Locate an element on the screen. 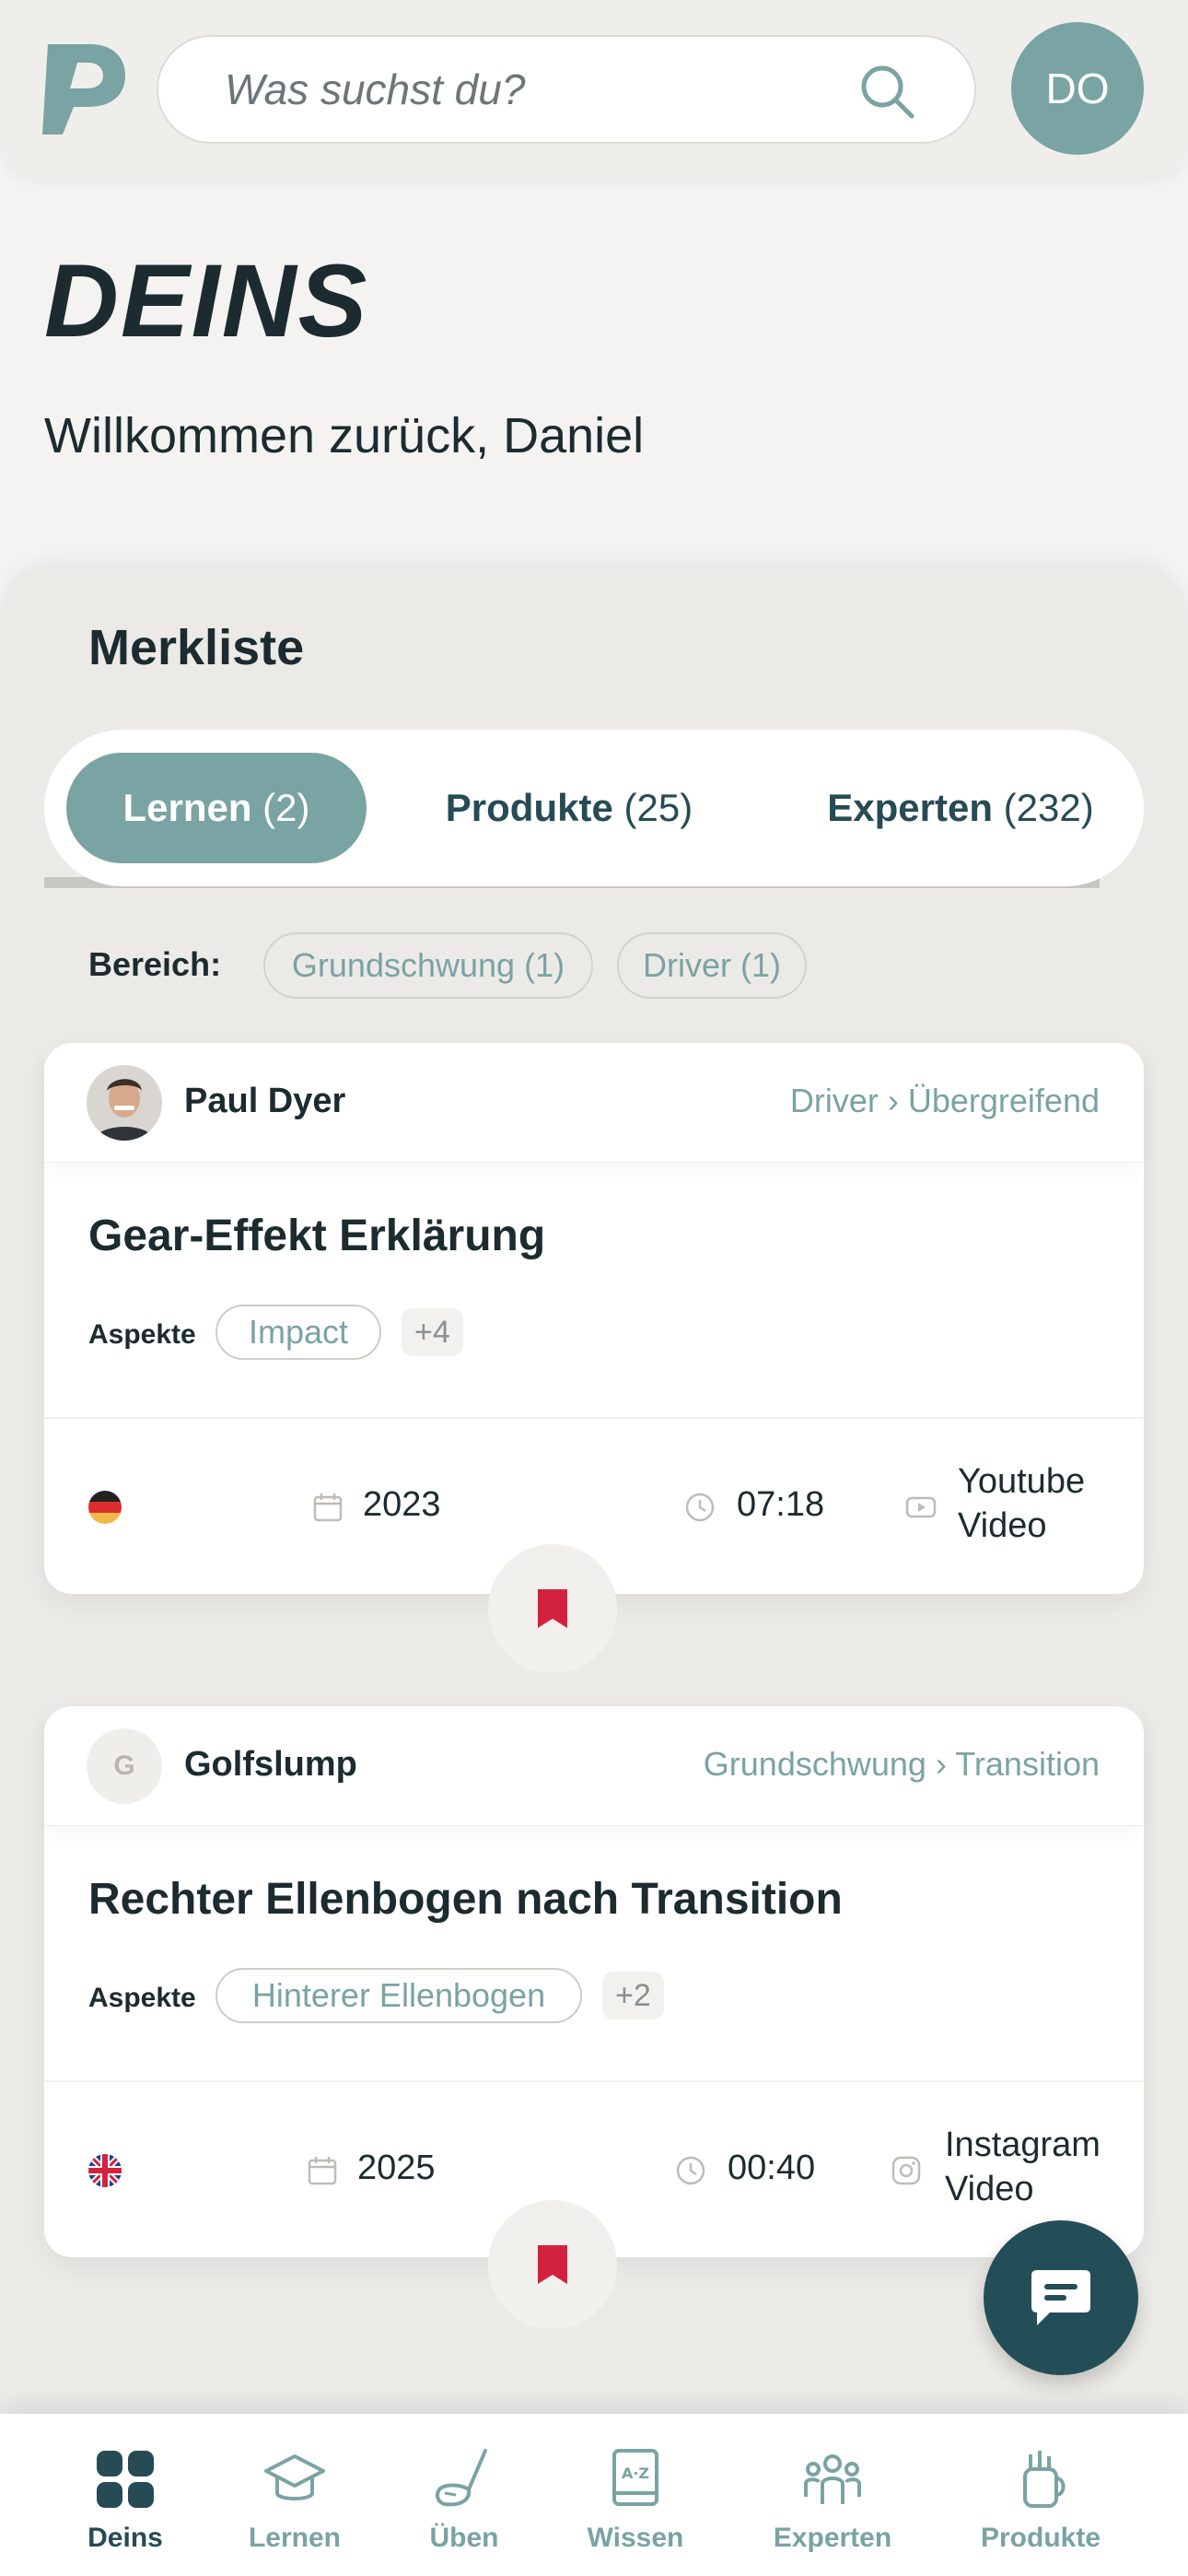 Image resolution: width=1188 pixels, height=2576 pixels. aspect-more-count: +2 is located at coordinates (633, 1996).